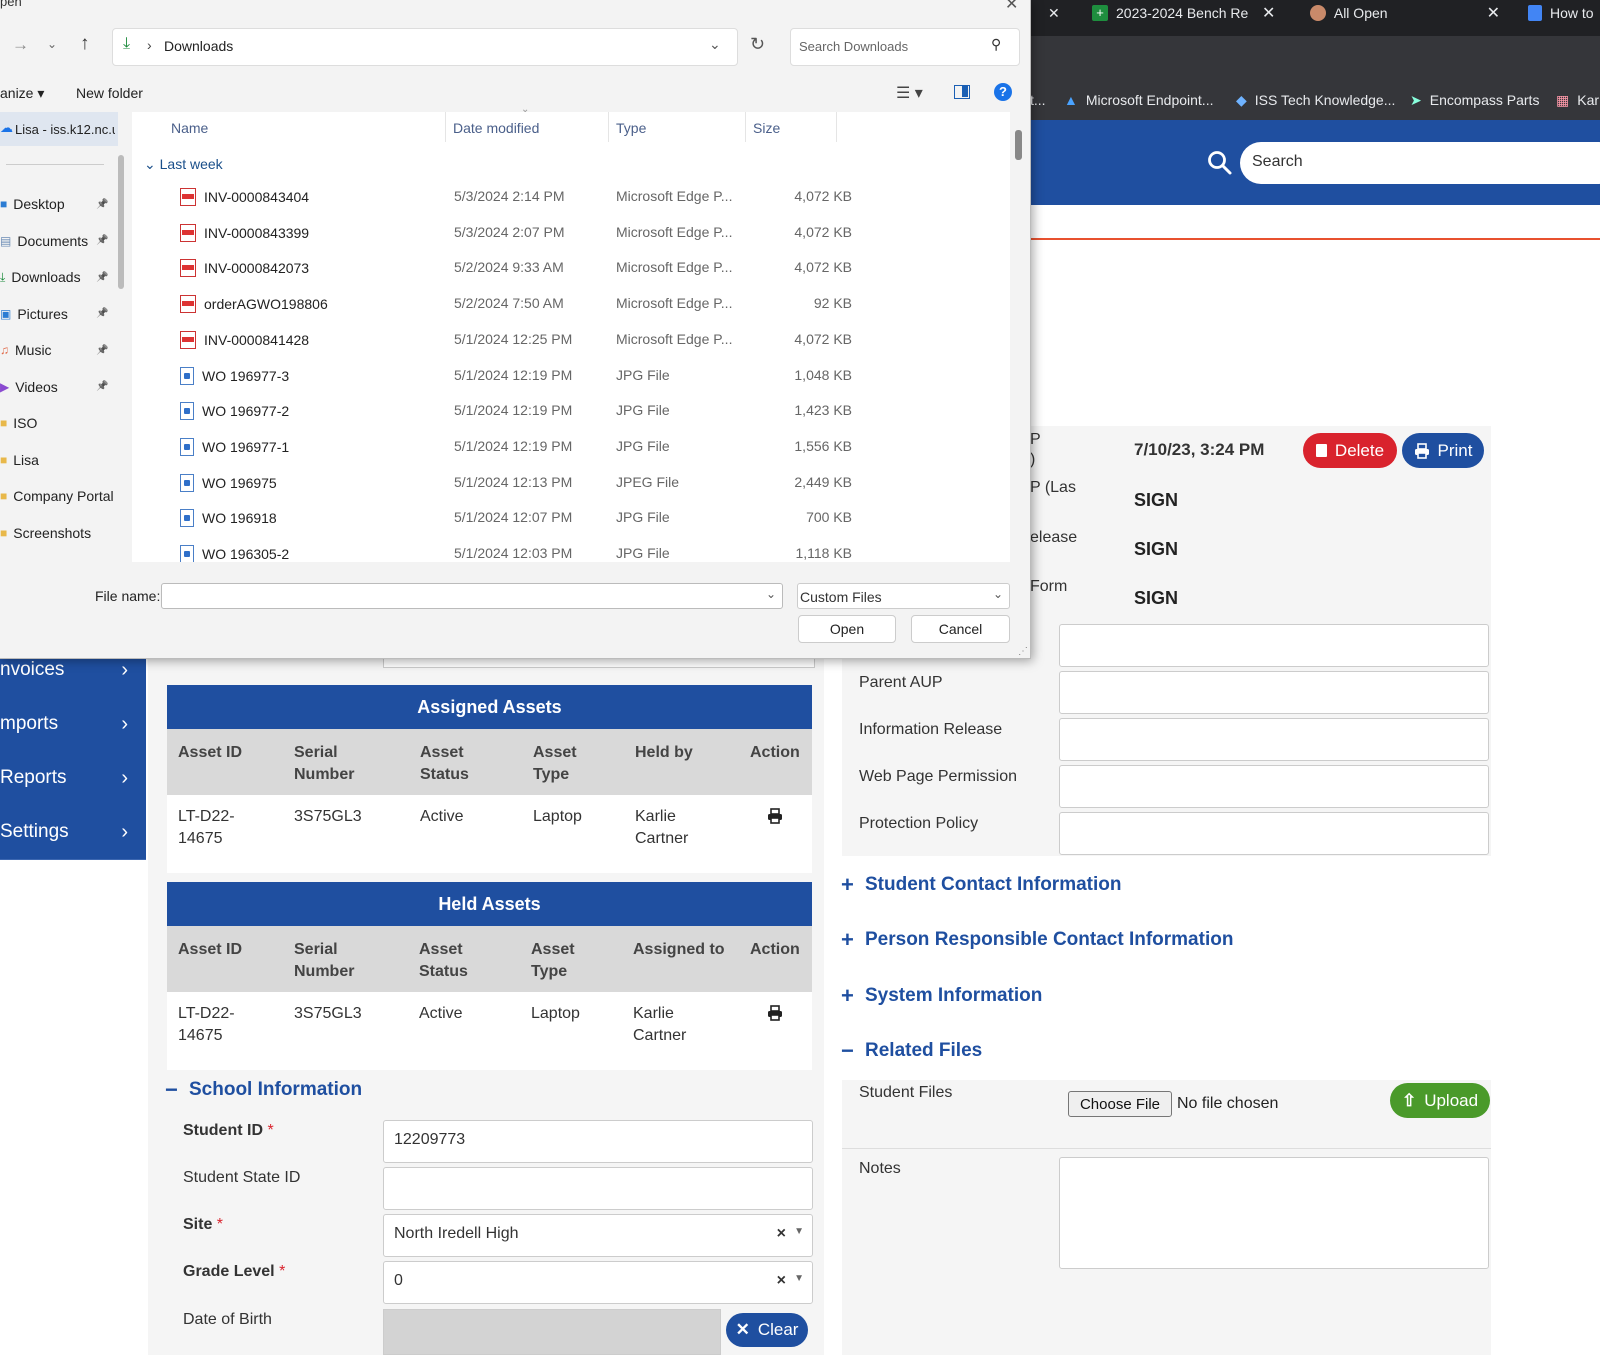 This screenshot has height=1355, width=1600. I want to click on clear-button: ✕ Clear, so click(767, 1330).